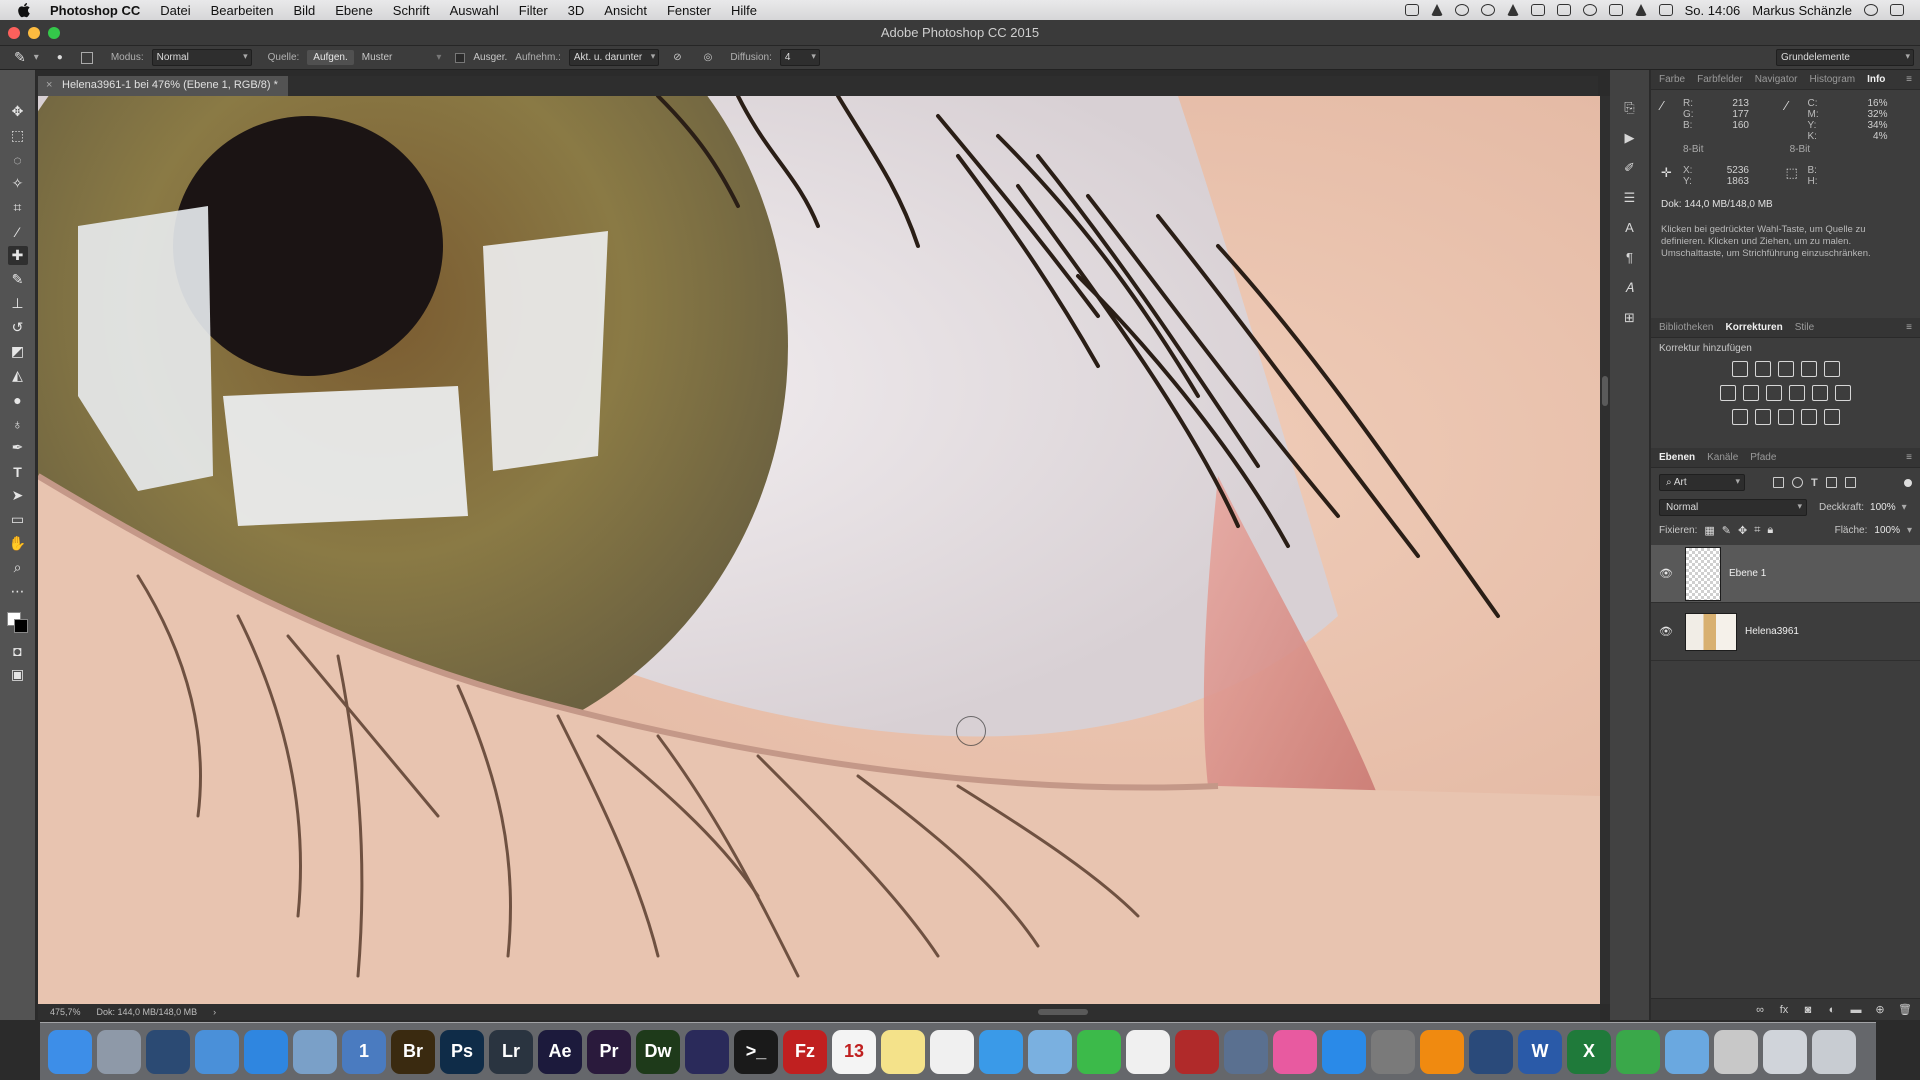  What do you see at coordinates (1589, 10) in the screenshot?
I see `time-machine-icon` at bounding box center [1589, 10].